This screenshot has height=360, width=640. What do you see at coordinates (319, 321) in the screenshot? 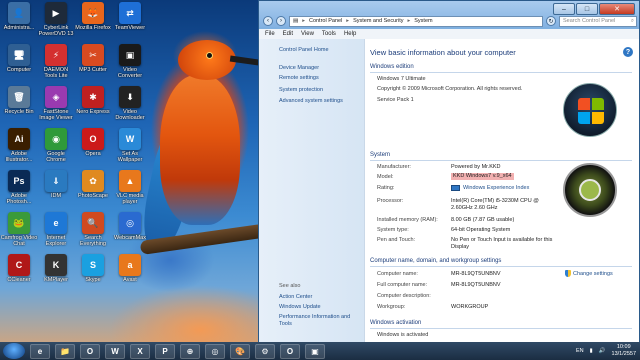
I see `performance-info-link: Performance Information and Tools` at bounding box center [319, 321].